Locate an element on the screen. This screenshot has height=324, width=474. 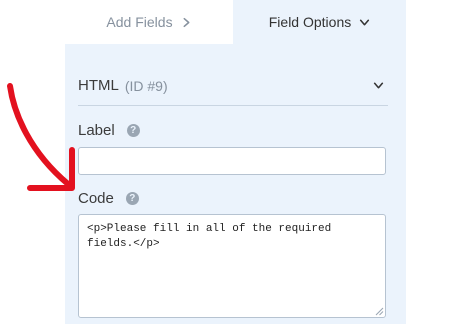
label-field-label: Label ? is located at coordinates (109, 130).